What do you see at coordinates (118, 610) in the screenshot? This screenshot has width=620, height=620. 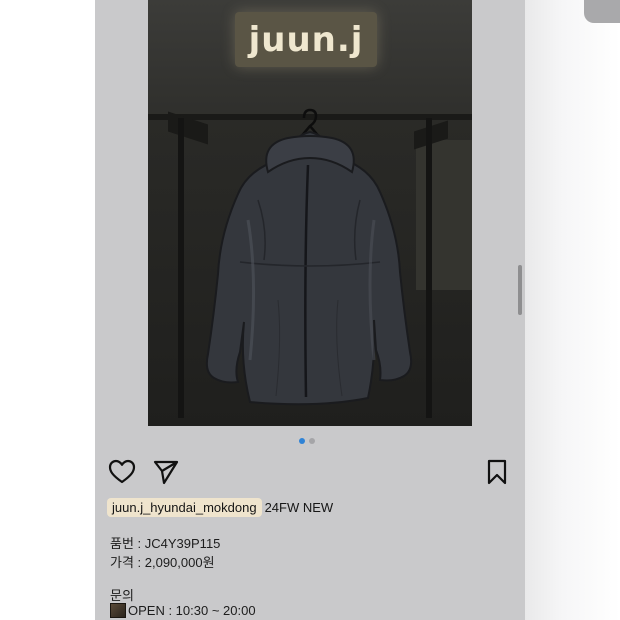 I see `package-box-icon` at bounding box center [118, 610].